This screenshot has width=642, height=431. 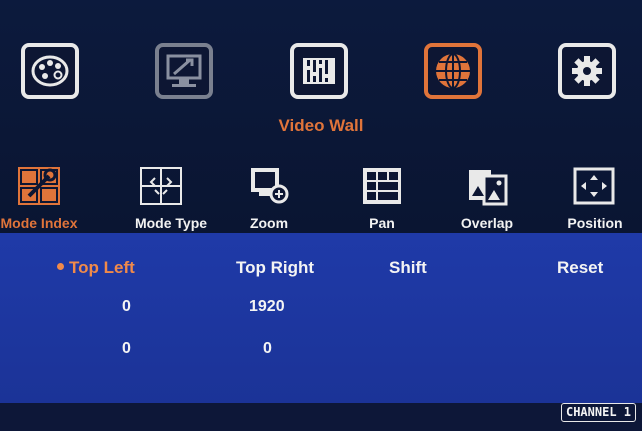 What do you see at coordinates (598, 412) in the screenshot?
I see `channel-badge: CHANNEL 1` at bounding box center [598, 412].